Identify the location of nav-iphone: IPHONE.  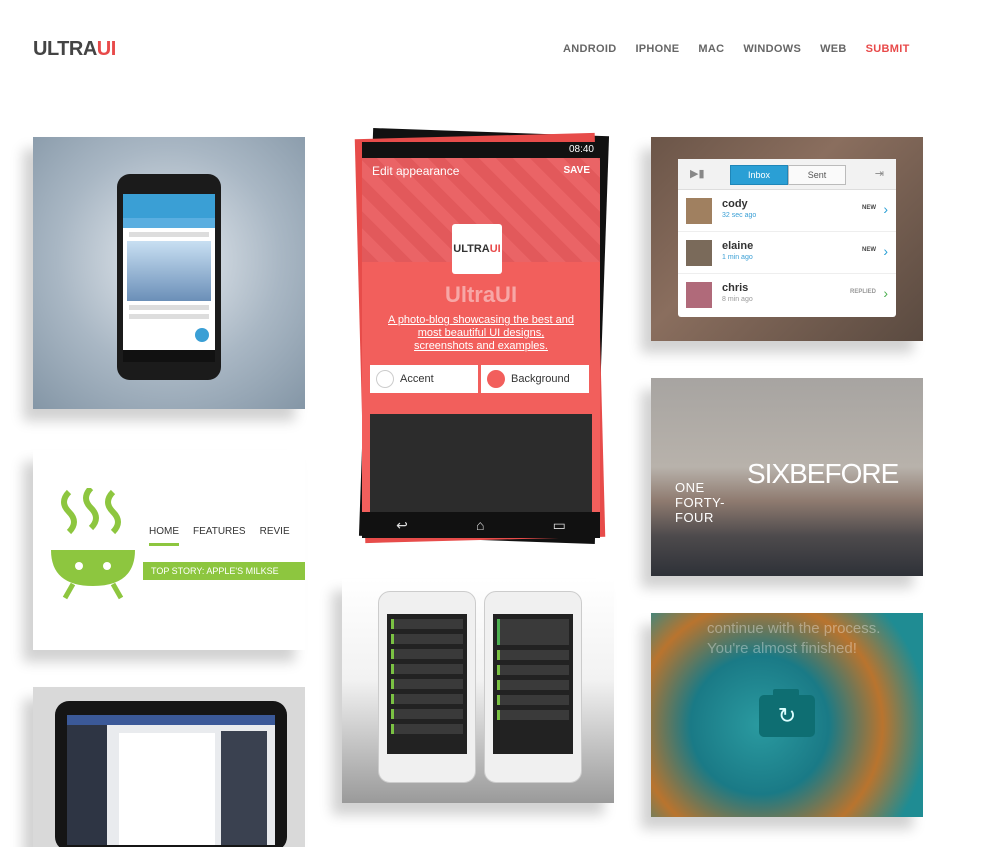
(657, 49).